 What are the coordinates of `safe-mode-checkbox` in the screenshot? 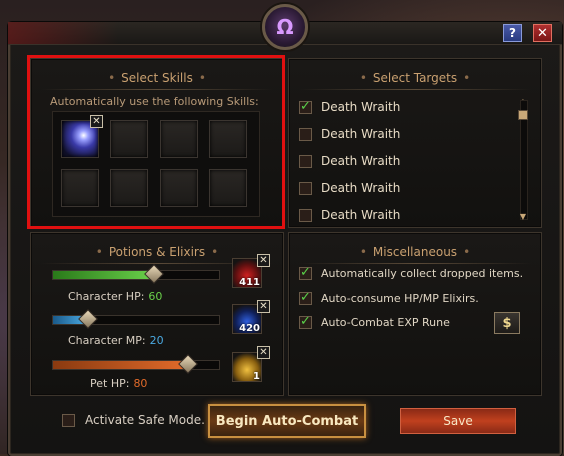 It's located at (68, 420).